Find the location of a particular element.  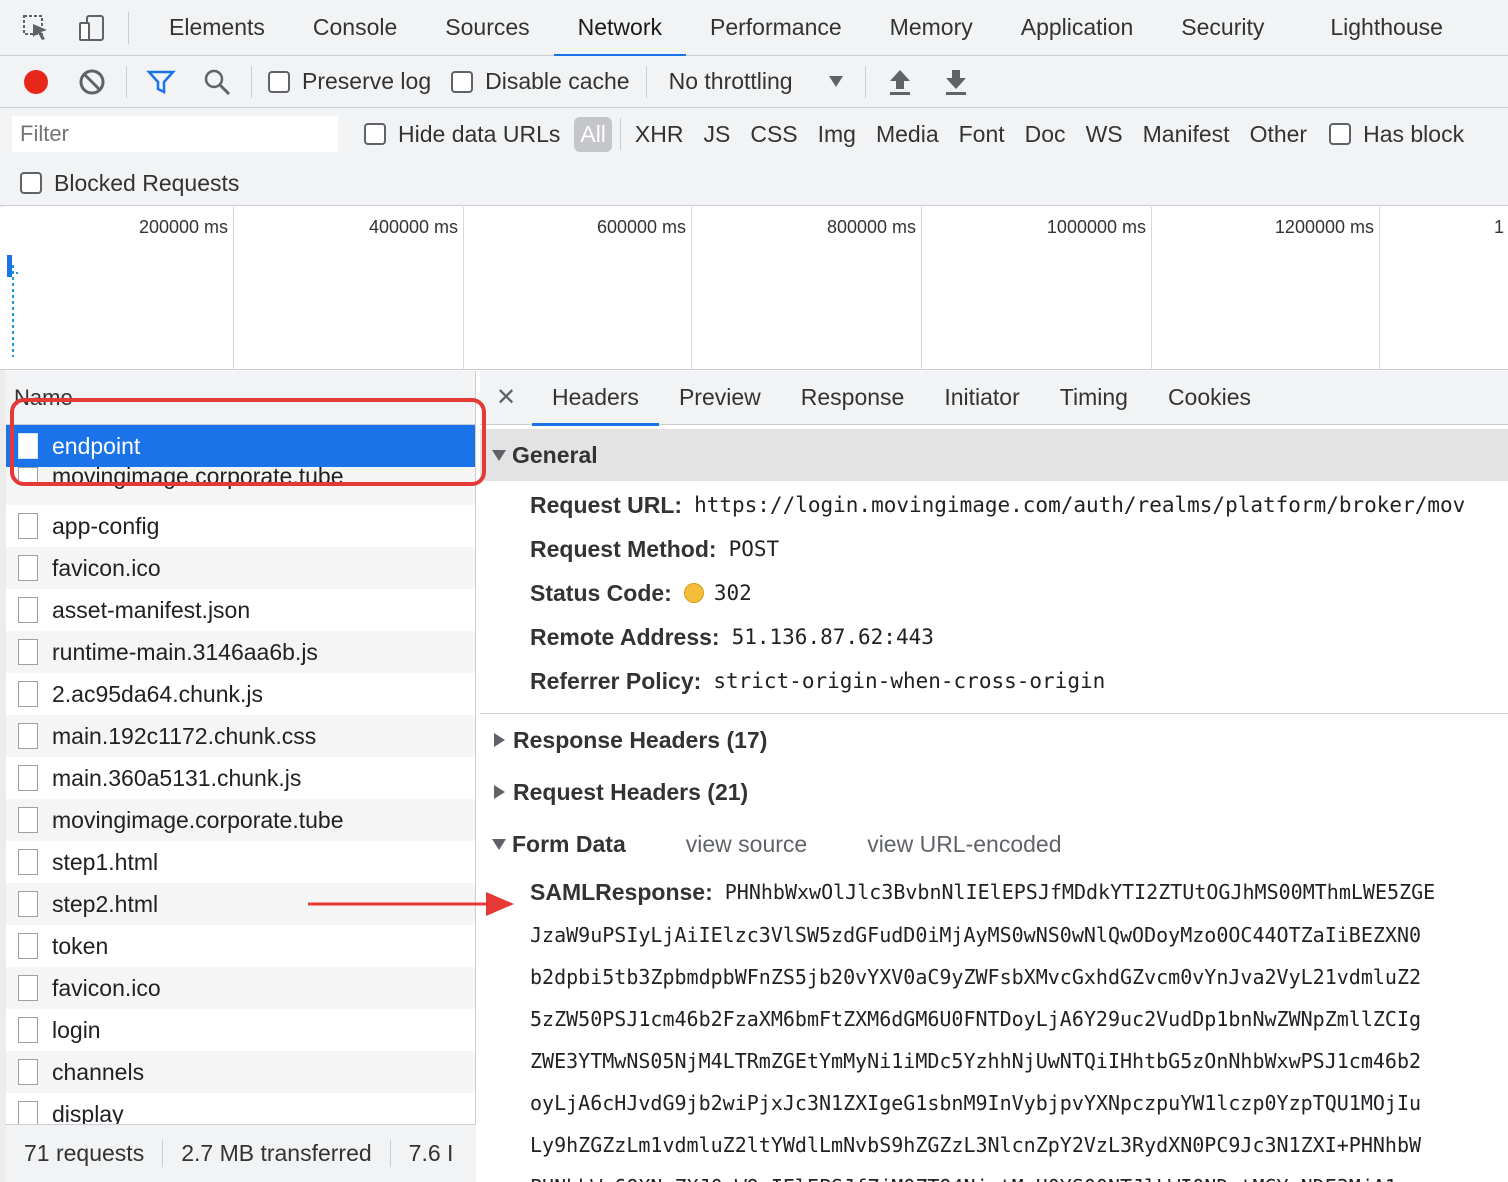

filter-type-xhr: XHR is located at coordinates (659, 134).